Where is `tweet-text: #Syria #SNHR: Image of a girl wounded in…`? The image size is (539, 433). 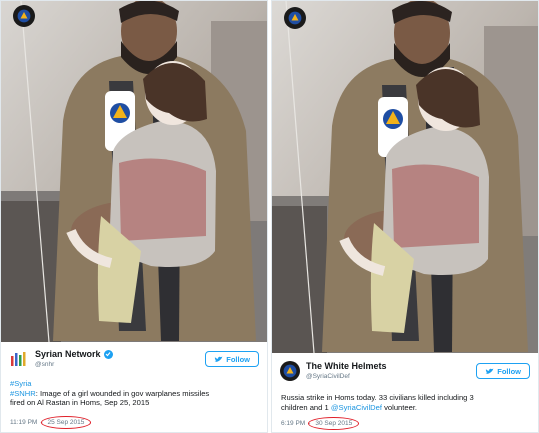 tweet-text: #Syria #SNHR: Image of a girl wounded in… is located at coordinates (134, 393).